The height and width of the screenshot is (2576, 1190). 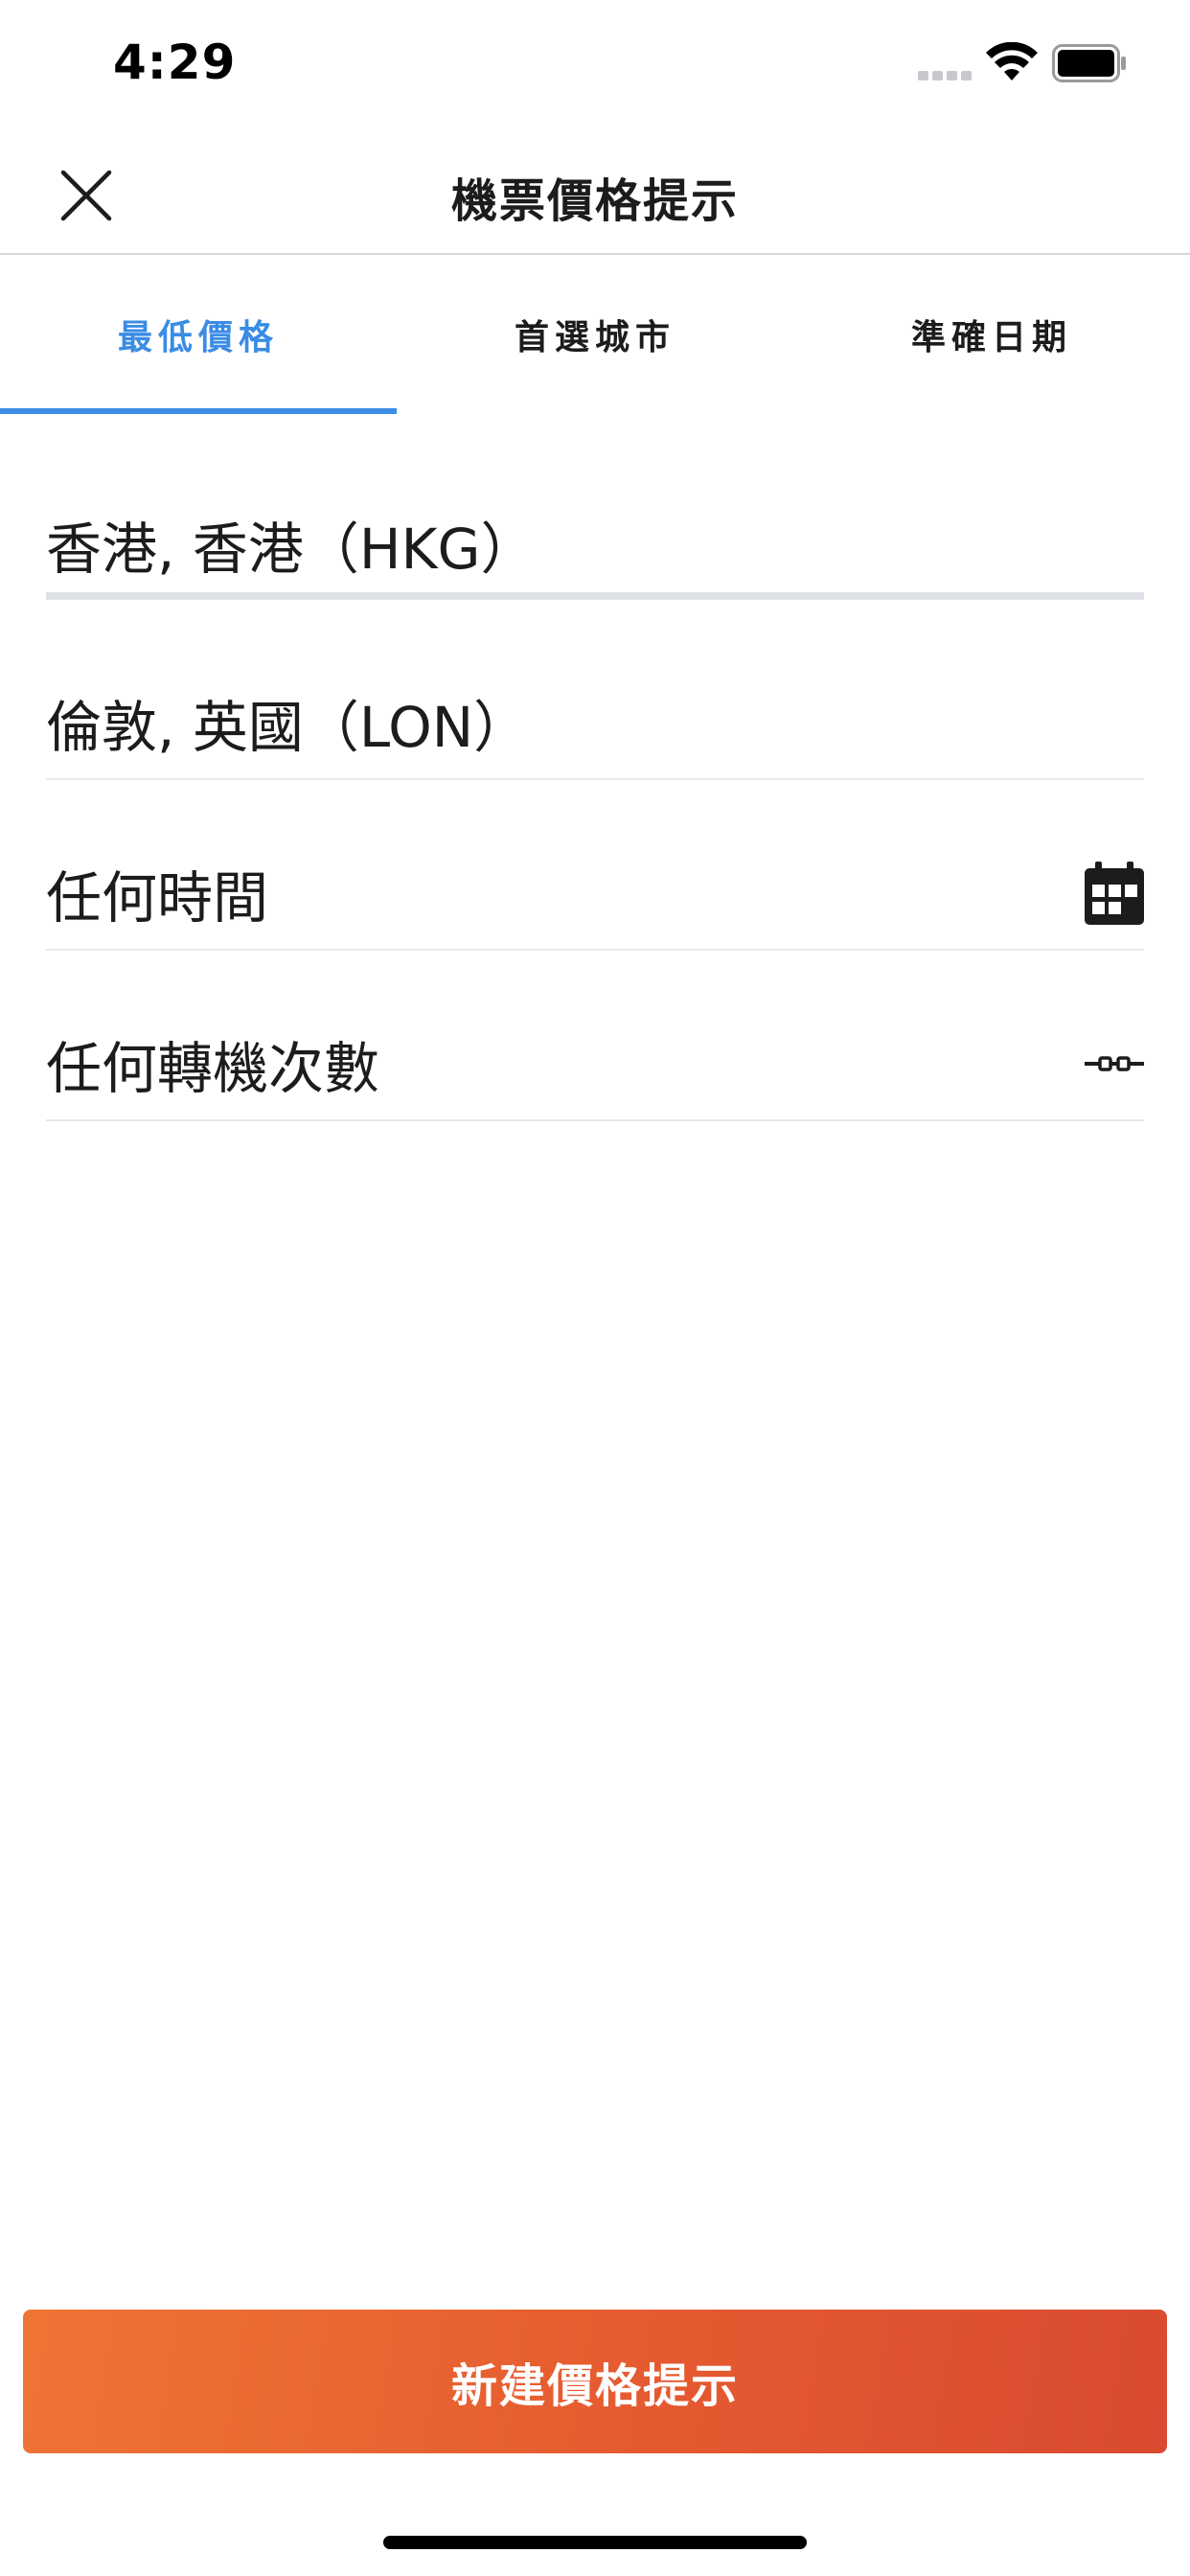 What do you see at coordinates (595, 63) in the screenshot?
I see `status-bar: 4:29` at bounding box center [595, 63].